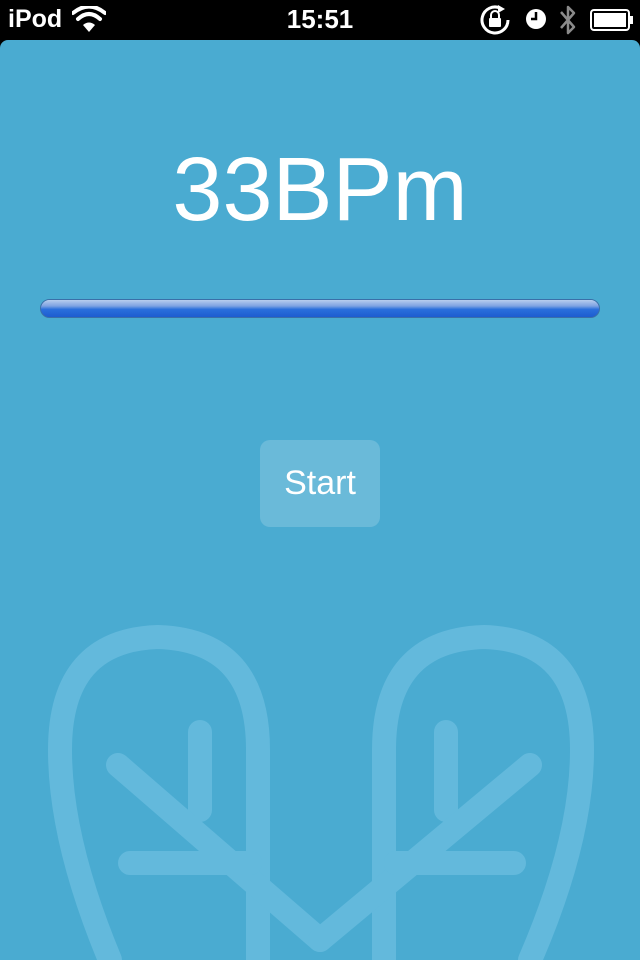  Describe the element at coordinates (495, 20) in the screenshot. I see `rotation-lock-icon` at that location.